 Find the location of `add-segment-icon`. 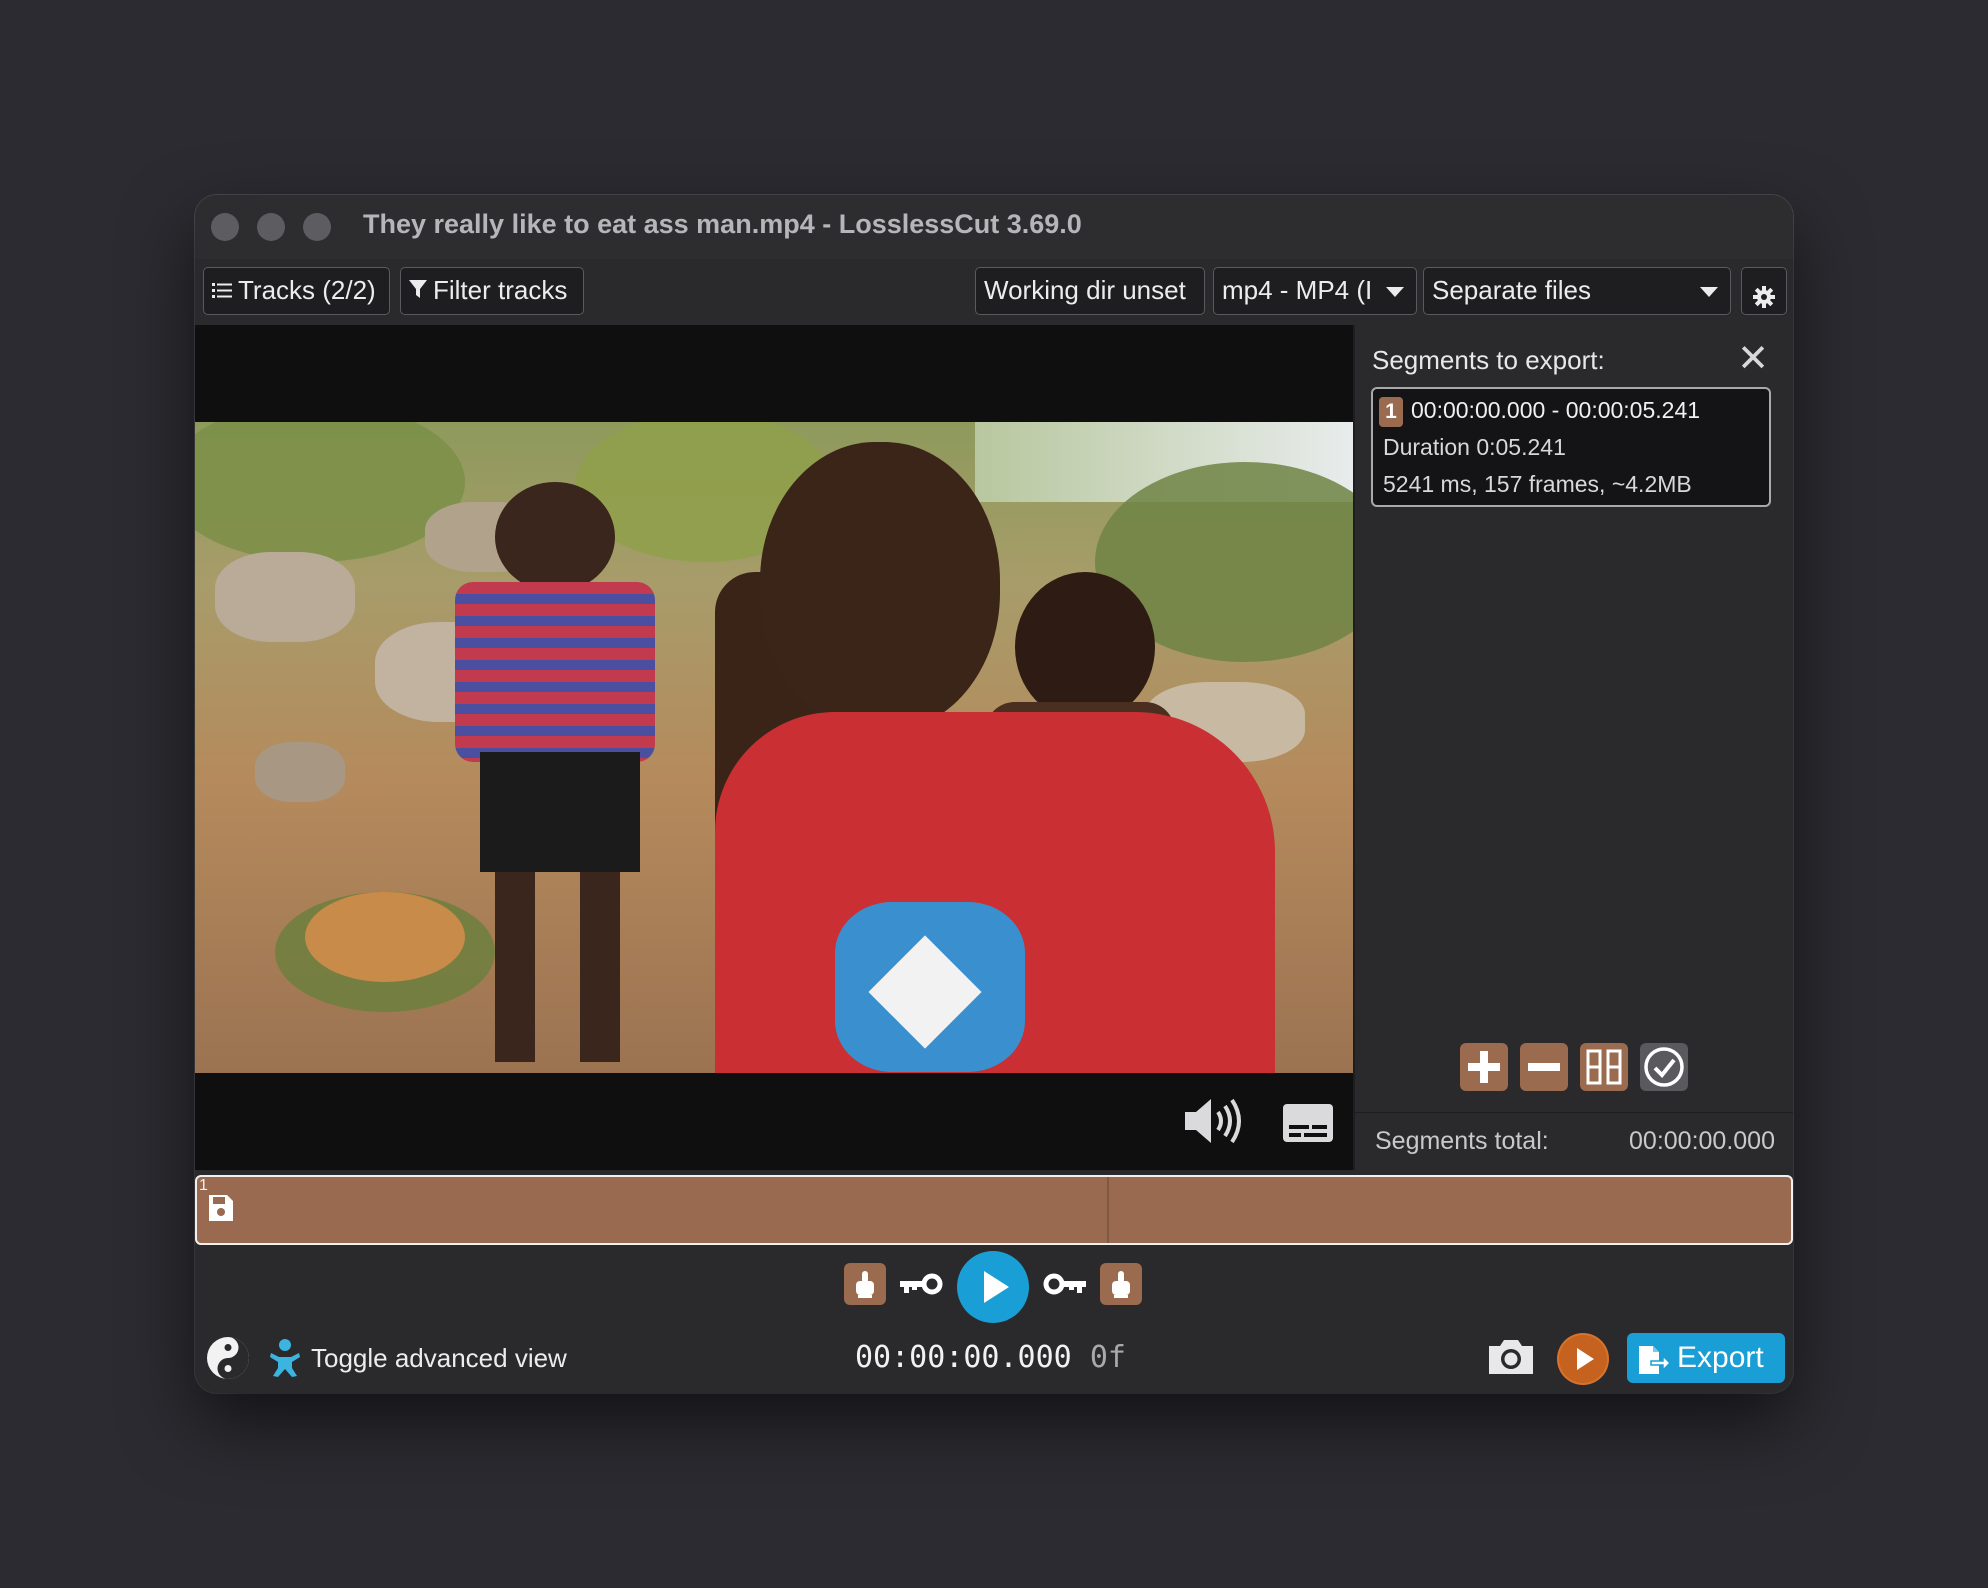

add-segment-icon is located at coordinates (1484, 1067).